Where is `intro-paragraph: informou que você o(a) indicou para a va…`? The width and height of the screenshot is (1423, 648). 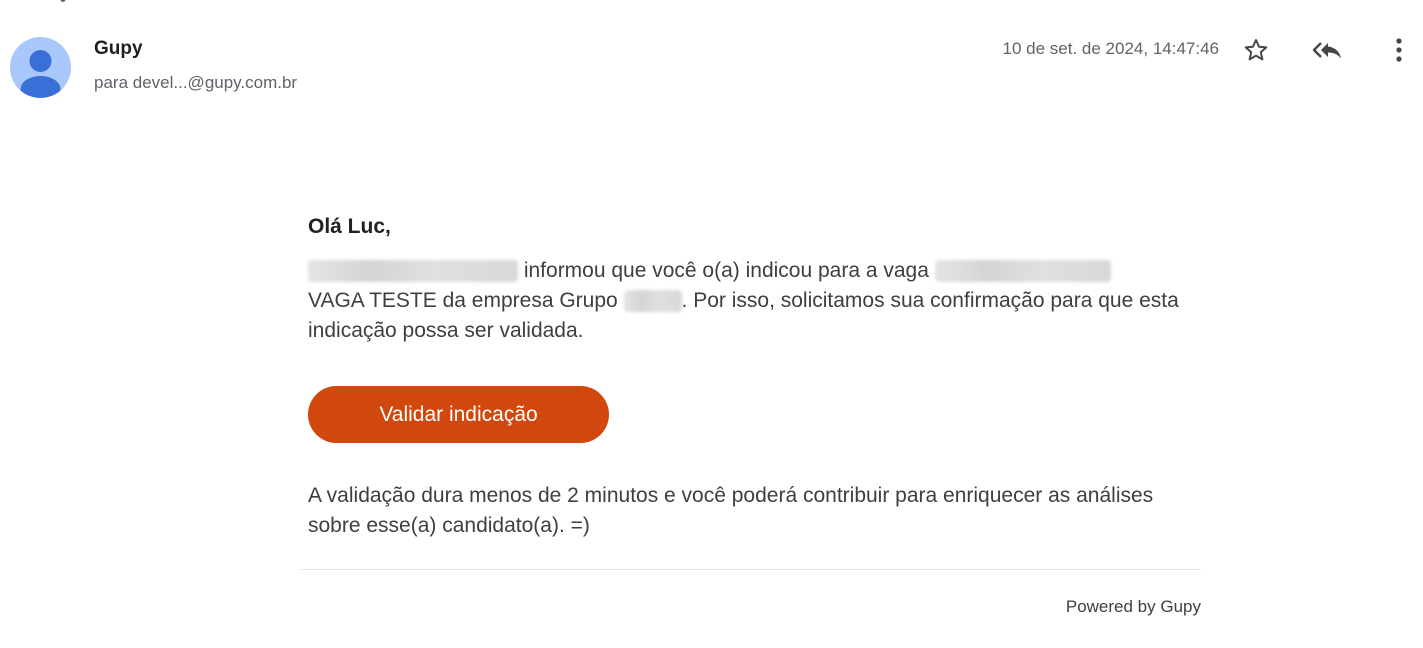 intro-paragraph: informou que você o(a) indicou para a va… is located at coordinates (748, 301).